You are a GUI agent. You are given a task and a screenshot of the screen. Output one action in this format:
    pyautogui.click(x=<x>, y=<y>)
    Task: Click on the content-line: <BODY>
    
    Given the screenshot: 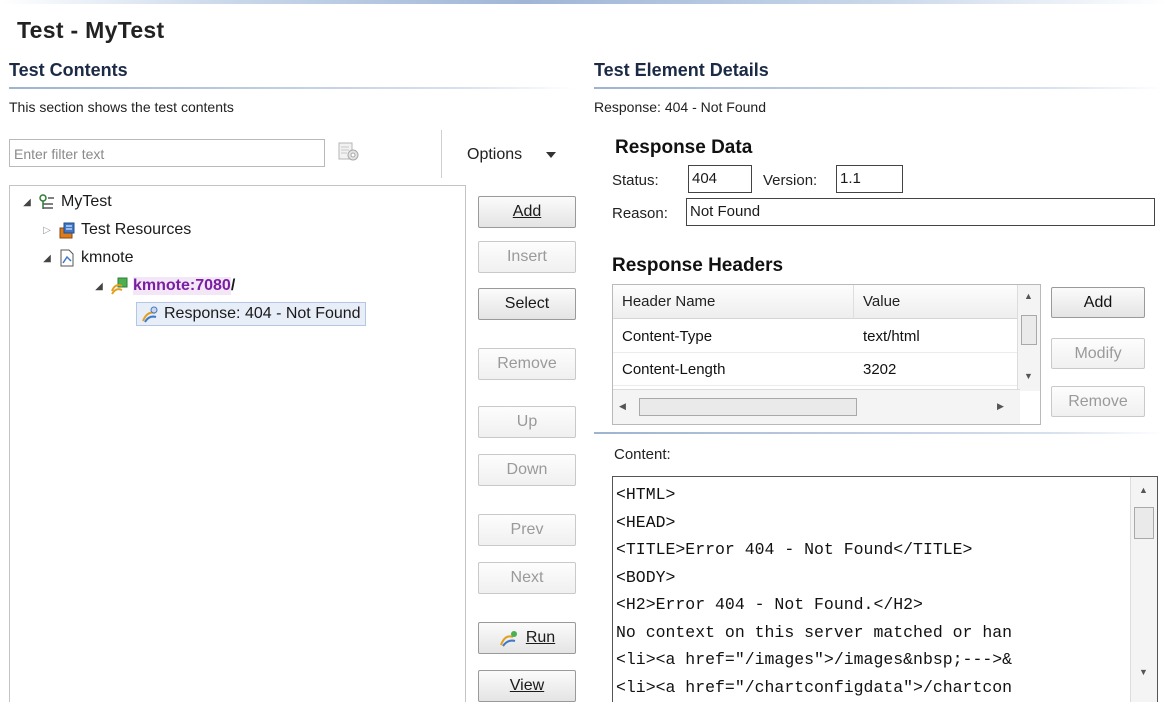 What is the action you would take?
    pyautogui.click(x=646, y=577)
    